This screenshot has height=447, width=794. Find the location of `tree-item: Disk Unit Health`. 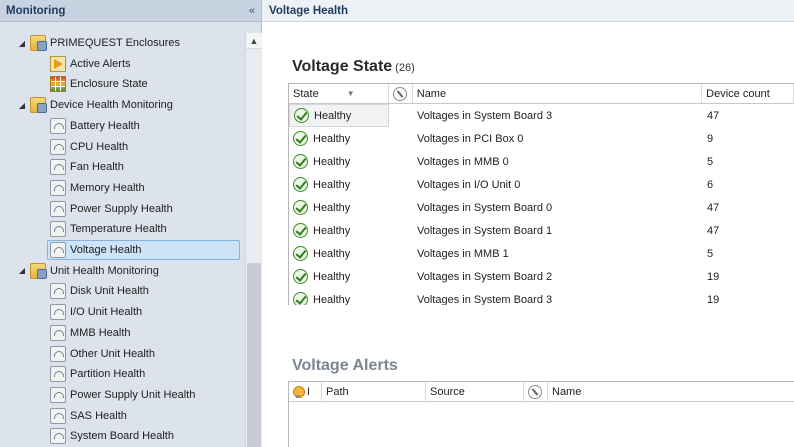

tree-item: Disk Unit Health is located at coordinates (99, 291).